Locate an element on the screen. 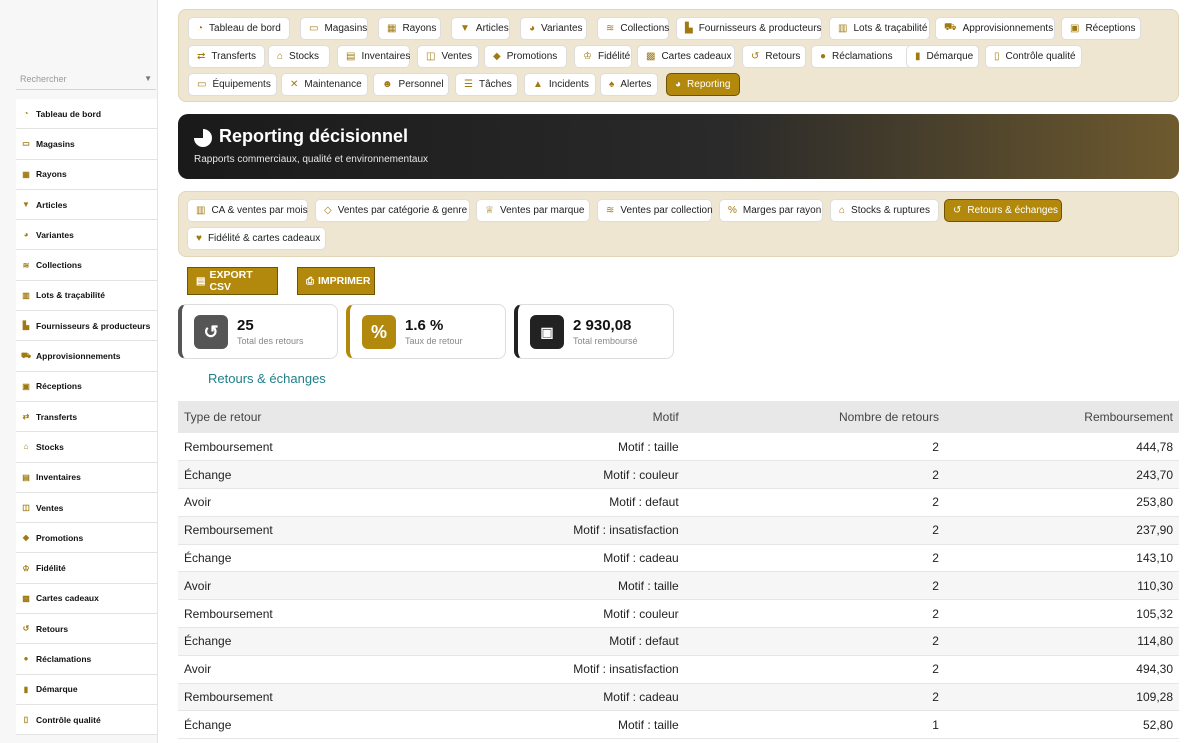 The height and width of the screenshot is (743, 1200). nav-chip-reporting: ◕ Reporting is located at coordinates (703, 84).